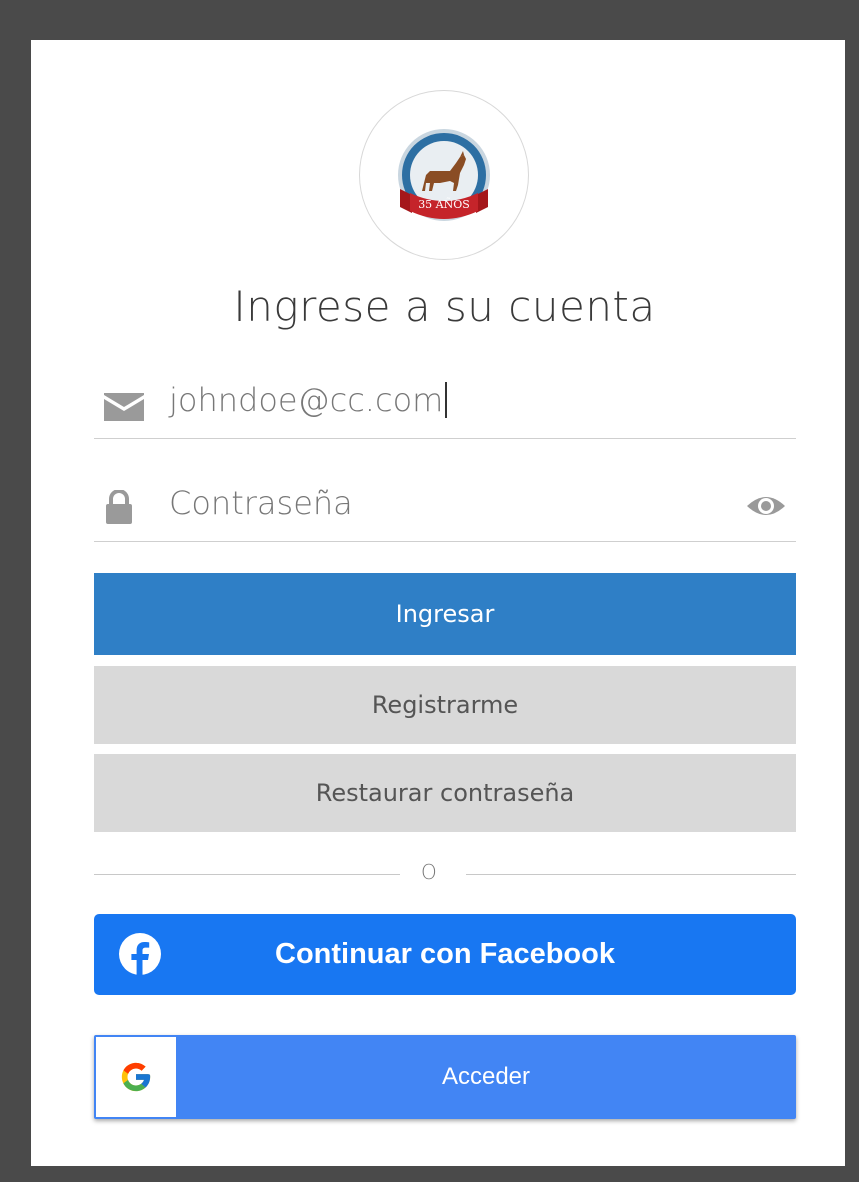  I want to click on facebook-login-button: Continuar con Facebook, so click(445, 954).